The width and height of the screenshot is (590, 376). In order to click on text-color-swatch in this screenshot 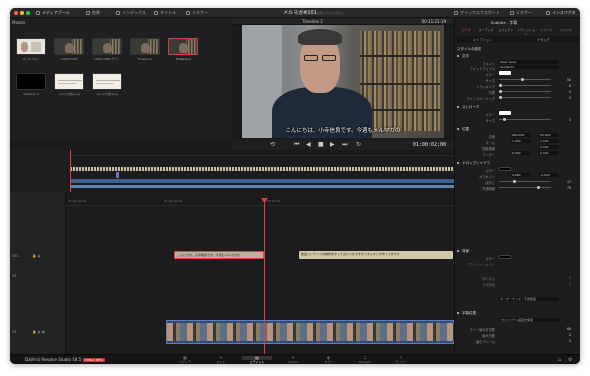, I will do `click(505, 73)`.